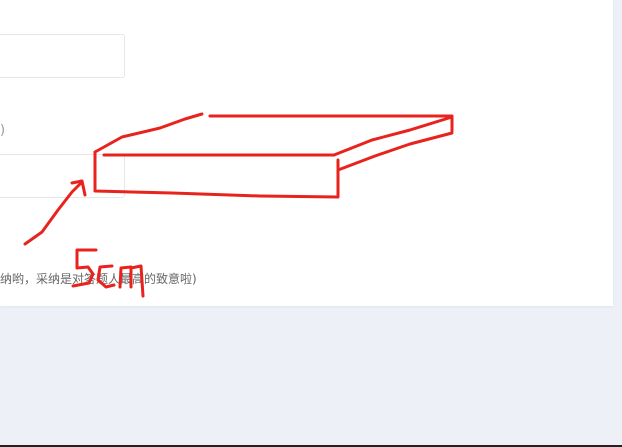 This screenshot has height=447, width=622. Describe the element at coordinates (98, 279) in the screenshot. I see `adopt-answer-hint: 纳哟，采纳是对答题人最高的致意啦)` at that location.